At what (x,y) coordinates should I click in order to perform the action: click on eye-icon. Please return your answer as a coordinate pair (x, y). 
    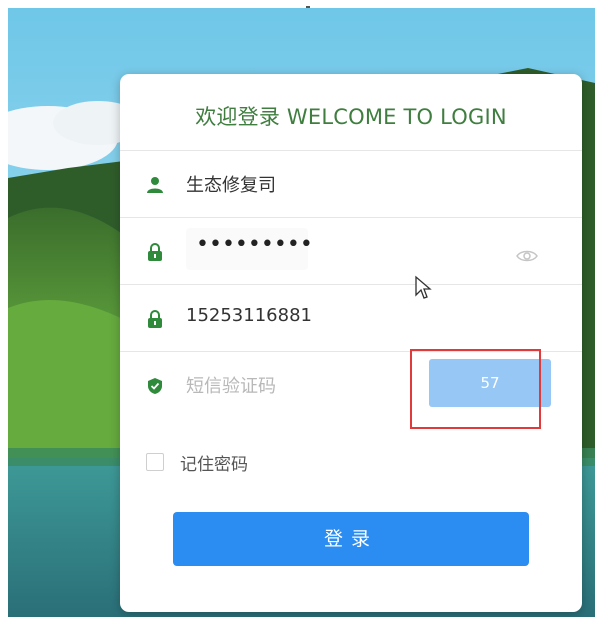
    Looking at the image, I should click on (527, 256).